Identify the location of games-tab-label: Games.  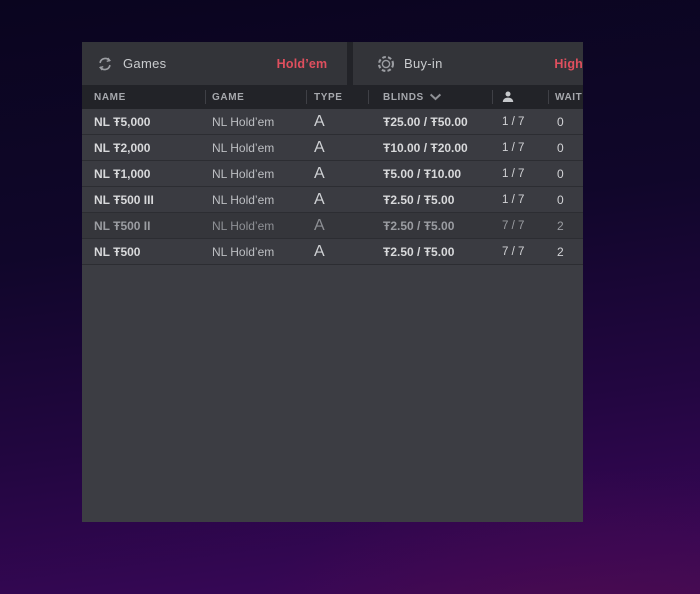
(145, 63).